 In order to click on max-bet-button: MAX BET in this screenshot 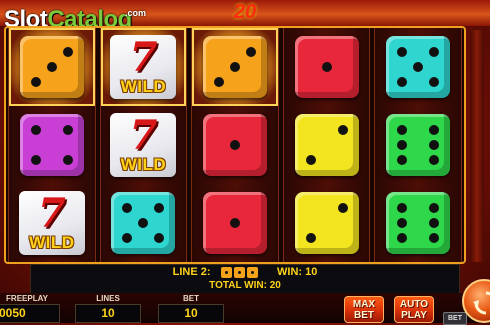, I will do `click(364, 309)`.